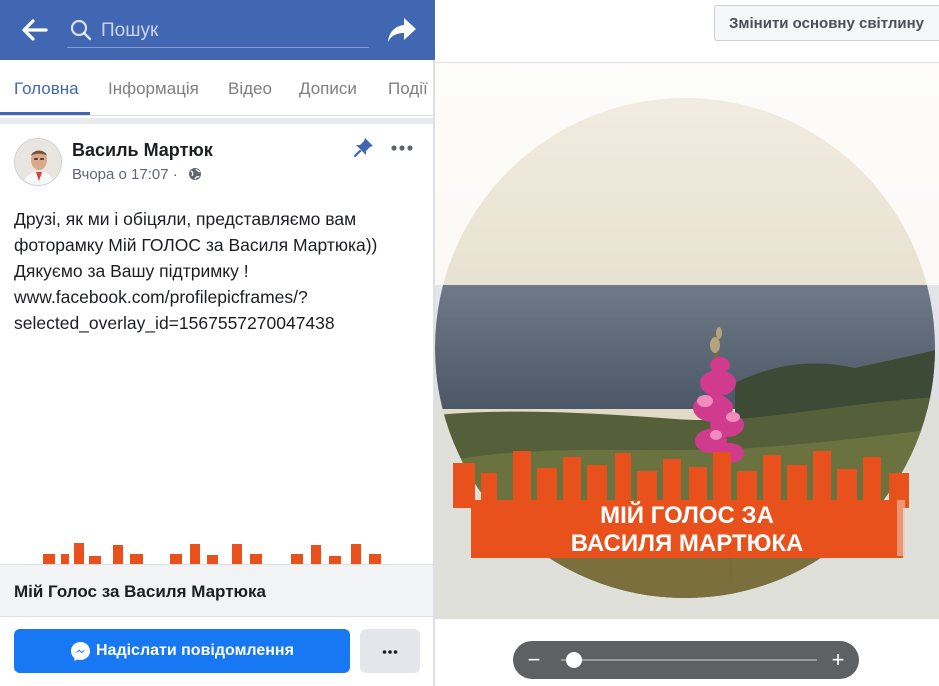  Describe the element at coordinates (131, 271) in the screenshot. I see `post-text-line: Дякуємо за Вашу підтримку !` at that location.